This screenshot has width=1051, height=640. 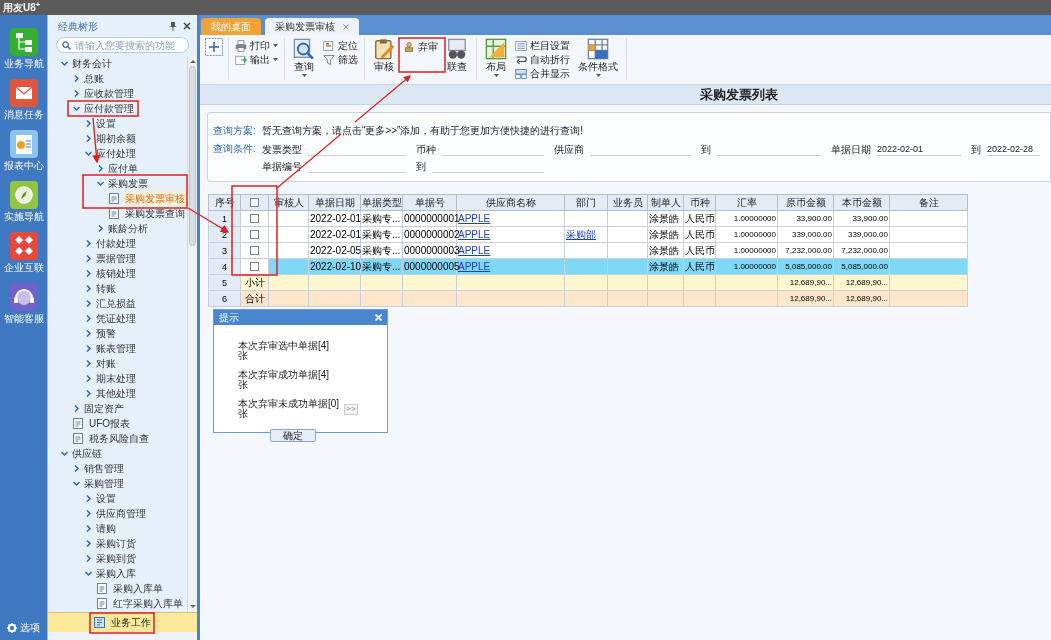 What do you see at coordinates (23, 42) in the screenshot?
I see `tree-diagram-icon` at bounding box center [23, 42].